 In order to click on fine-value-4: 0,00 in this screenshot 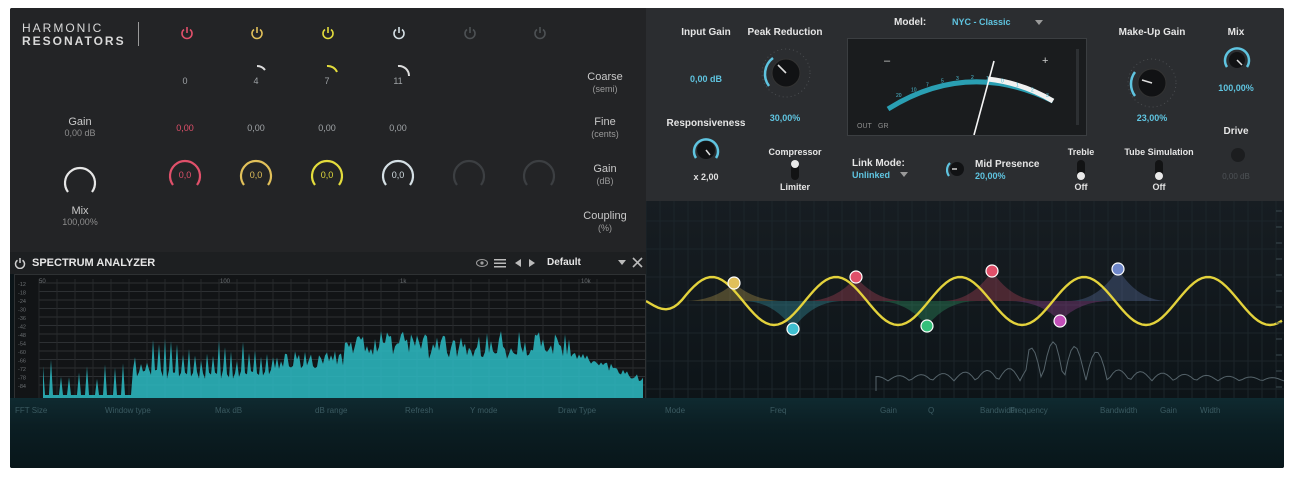, I will do `click(398, 128)`.